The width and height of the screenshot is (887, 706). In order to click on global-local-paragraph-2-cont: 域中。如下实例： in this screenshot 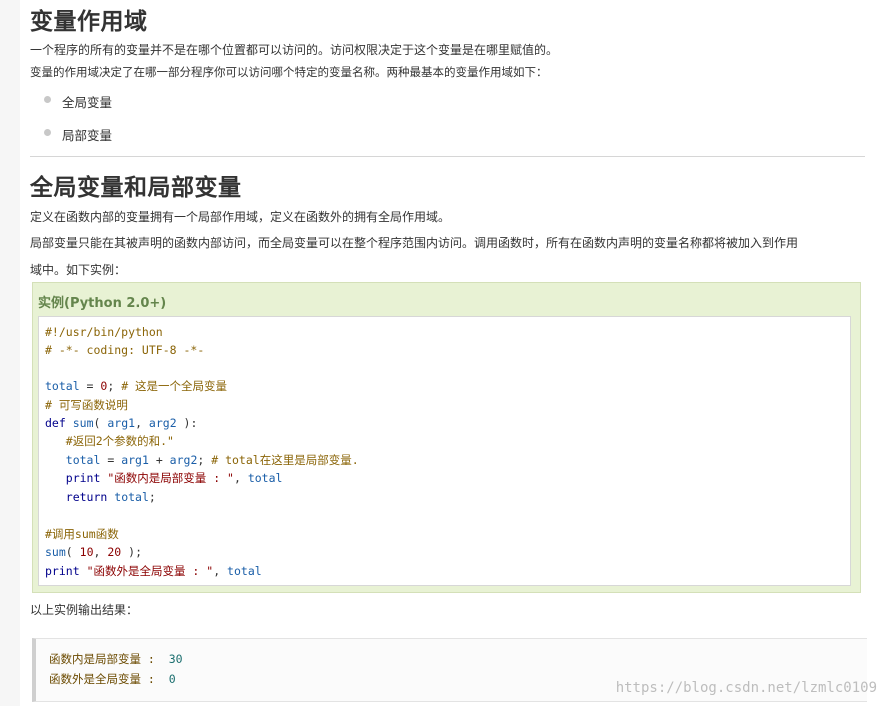, I will do `click(78, 270)`.